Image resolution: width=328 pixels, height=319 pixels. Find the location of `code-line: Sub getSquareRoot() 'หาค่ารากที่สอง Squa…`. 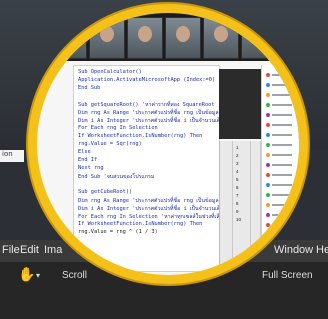

code-line: Sub getSquareRoot() 'หาค่ารากที่สอง Squa… is located at coordinates (146, 105).